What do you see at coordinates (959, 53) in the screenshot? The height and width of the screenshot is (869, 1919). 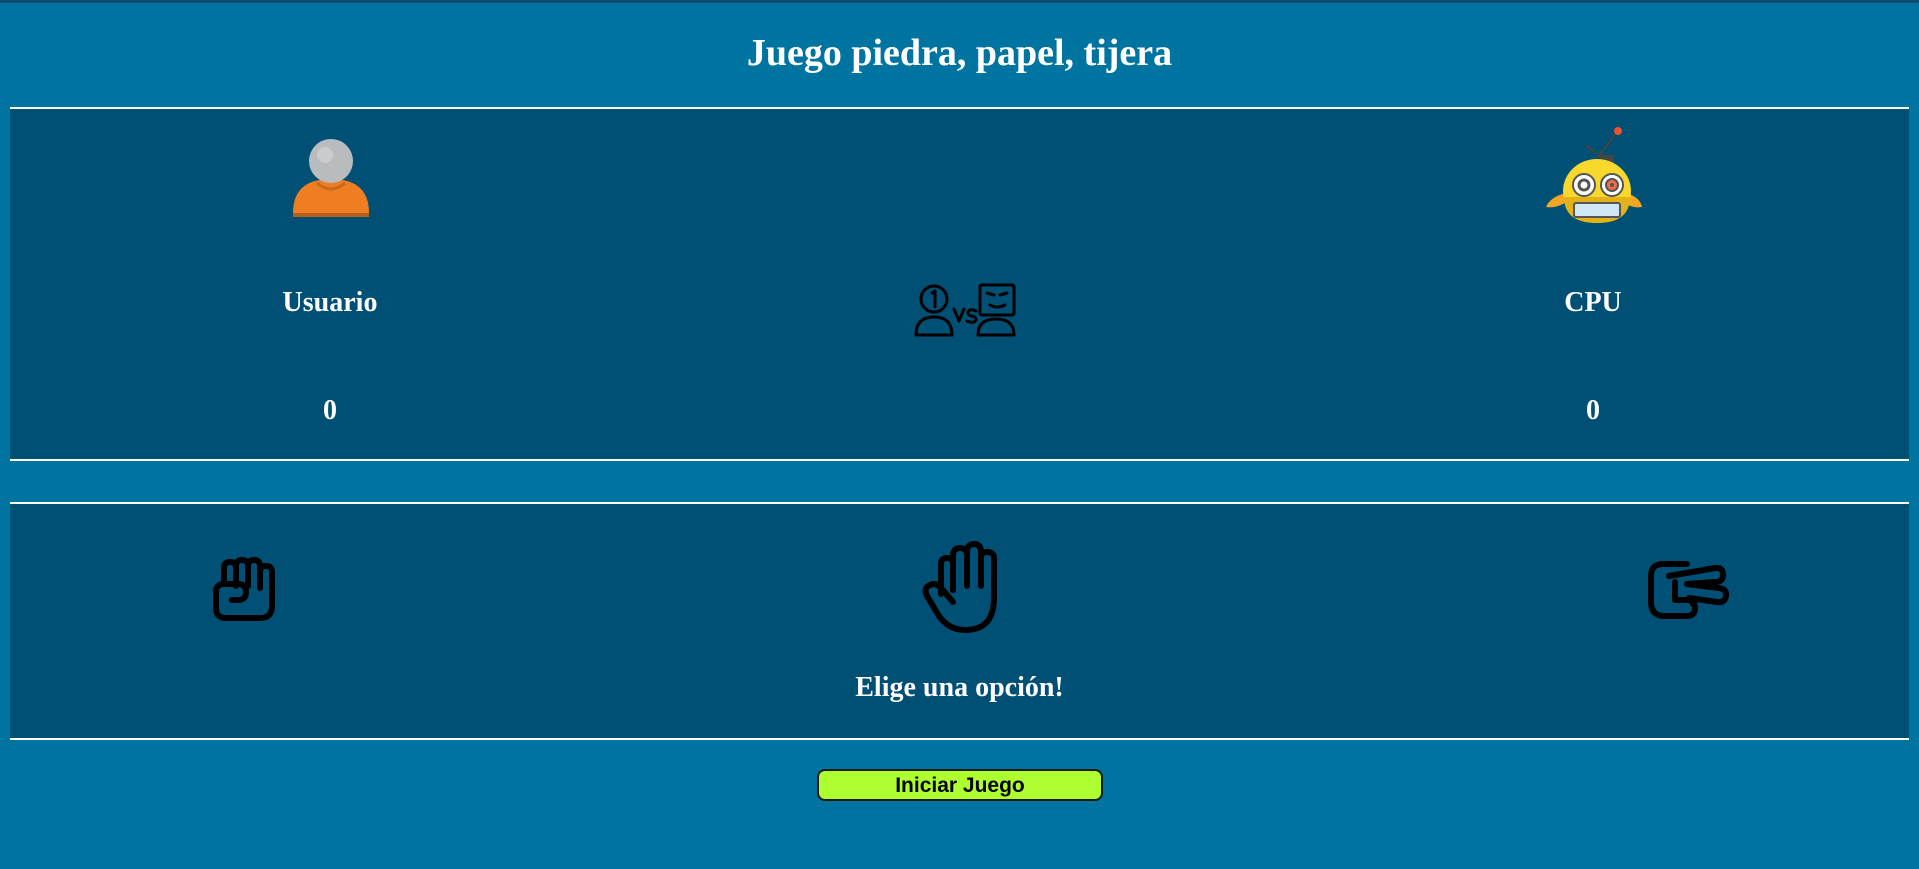 I see `page-title: Juego piedra, papel, tijera` at bounding box center [959, 53].